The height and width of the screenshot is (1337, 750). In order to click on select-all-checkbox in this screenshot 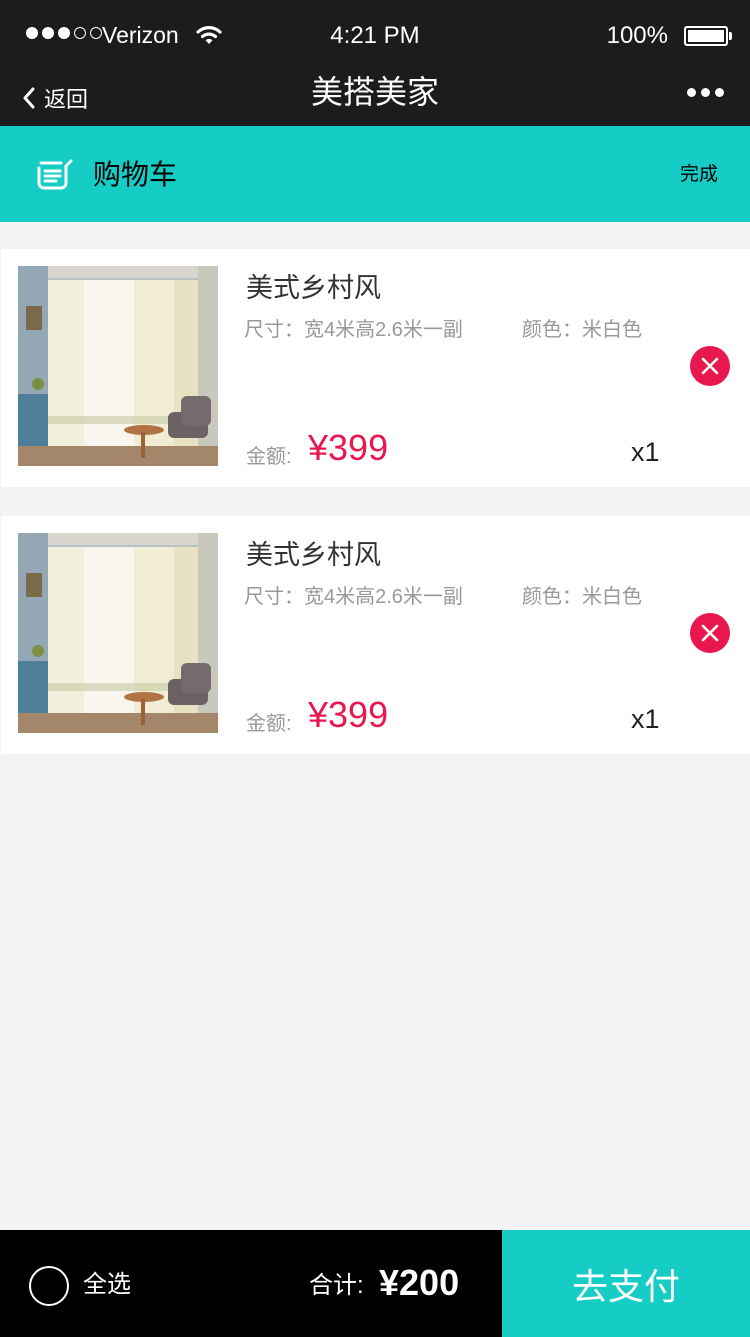, I will do `click(49, 1286)`.